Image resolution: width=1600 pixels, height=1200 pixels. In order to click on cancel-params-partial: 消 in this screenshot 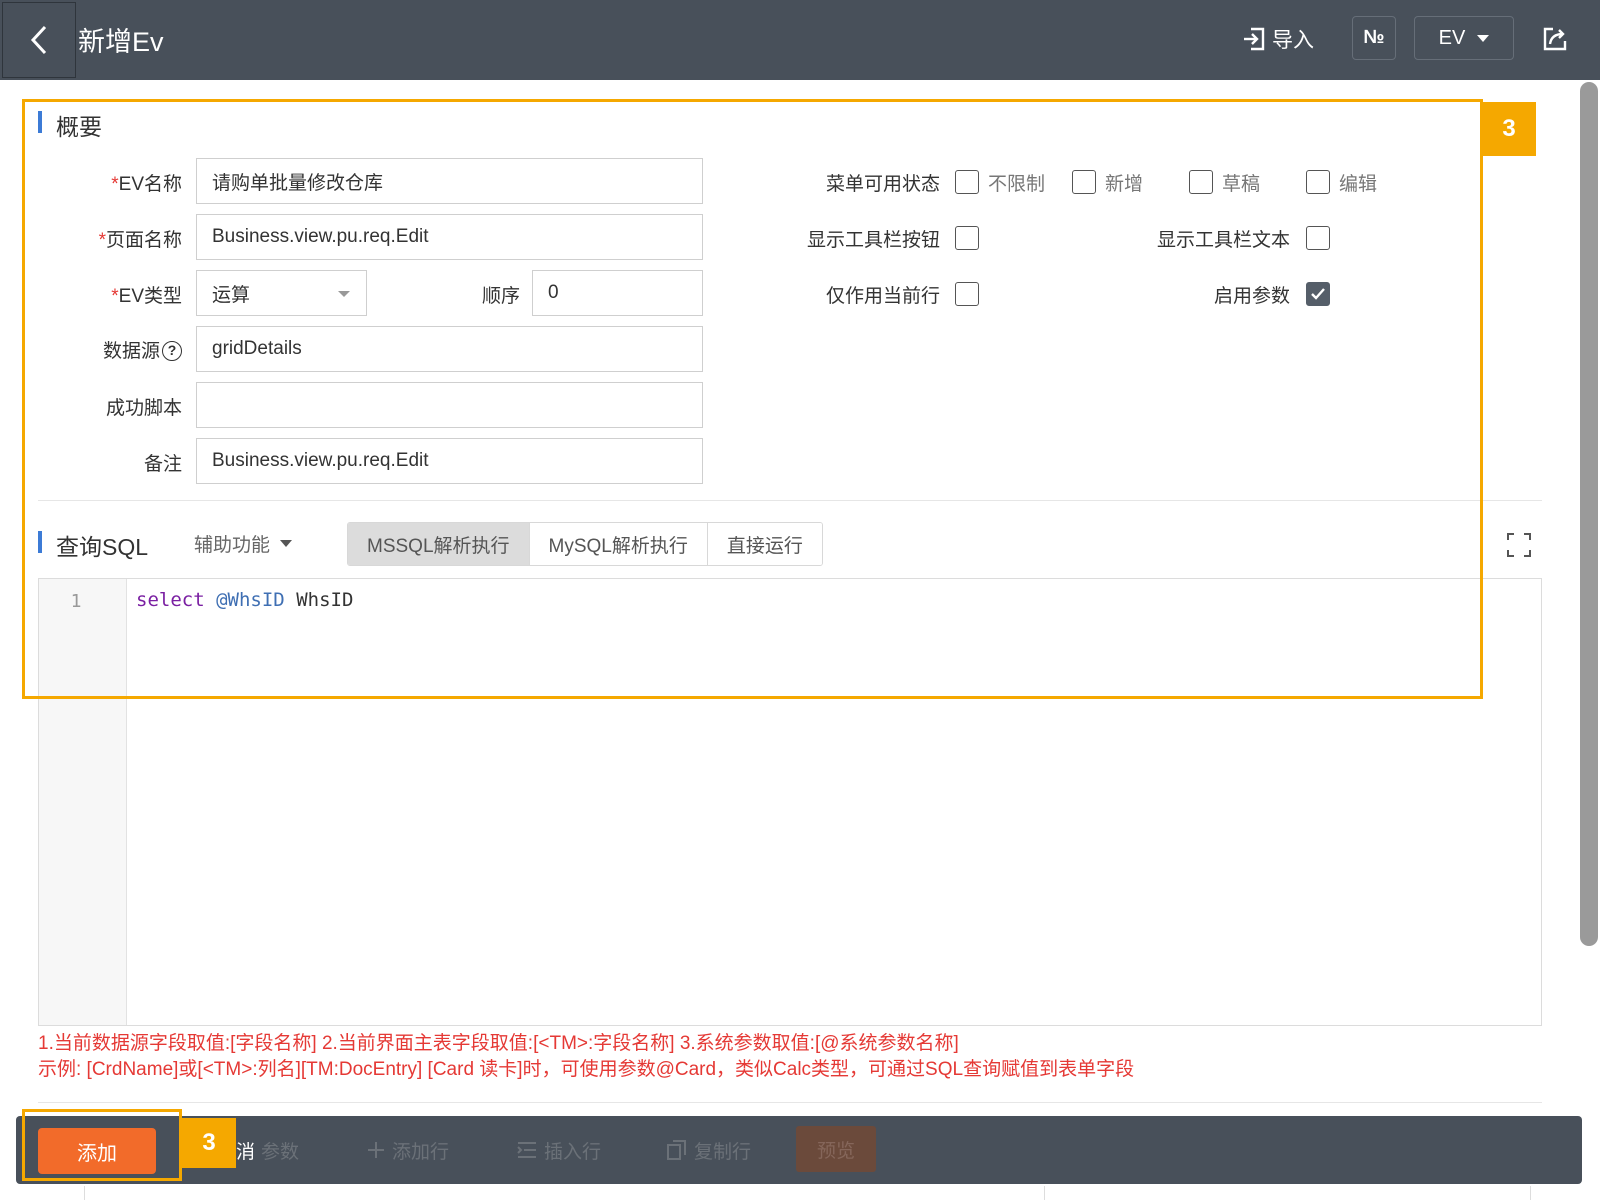, I will do `click(246, 1152)`.